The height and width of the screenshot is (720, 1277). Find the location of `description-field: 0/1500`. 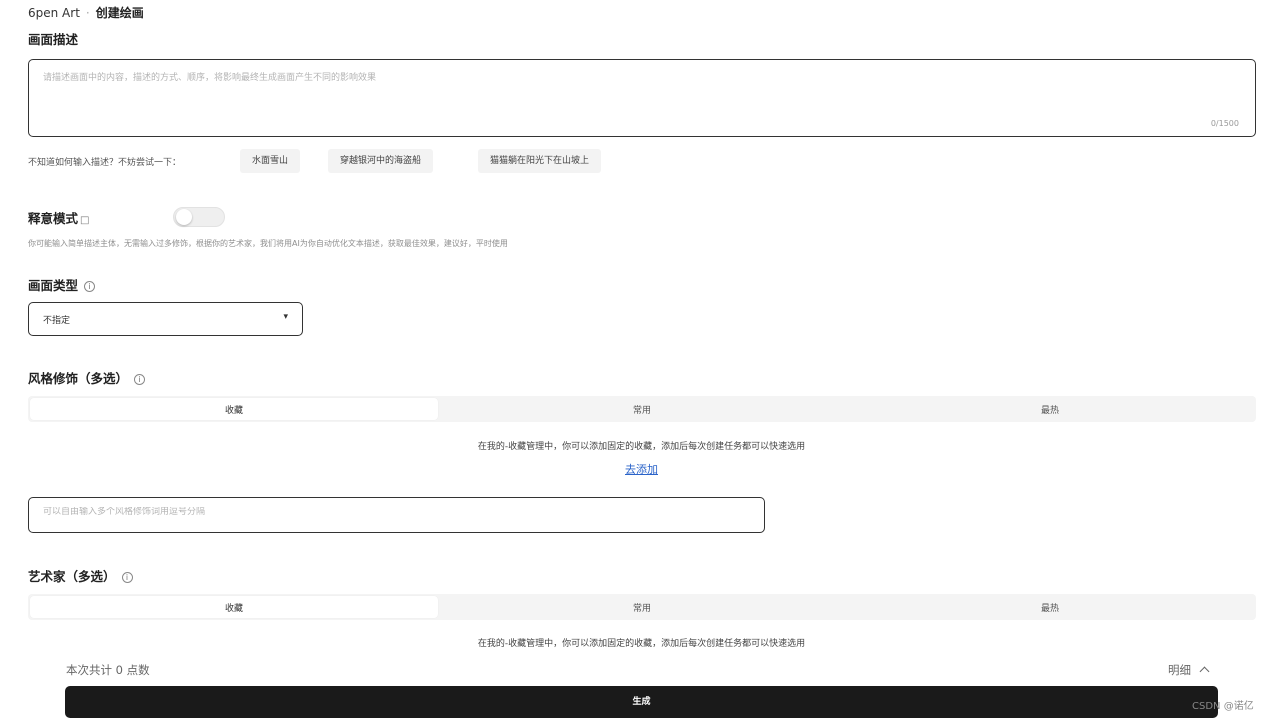

description-field: 0/1500 is located at coordinates (642, 98).